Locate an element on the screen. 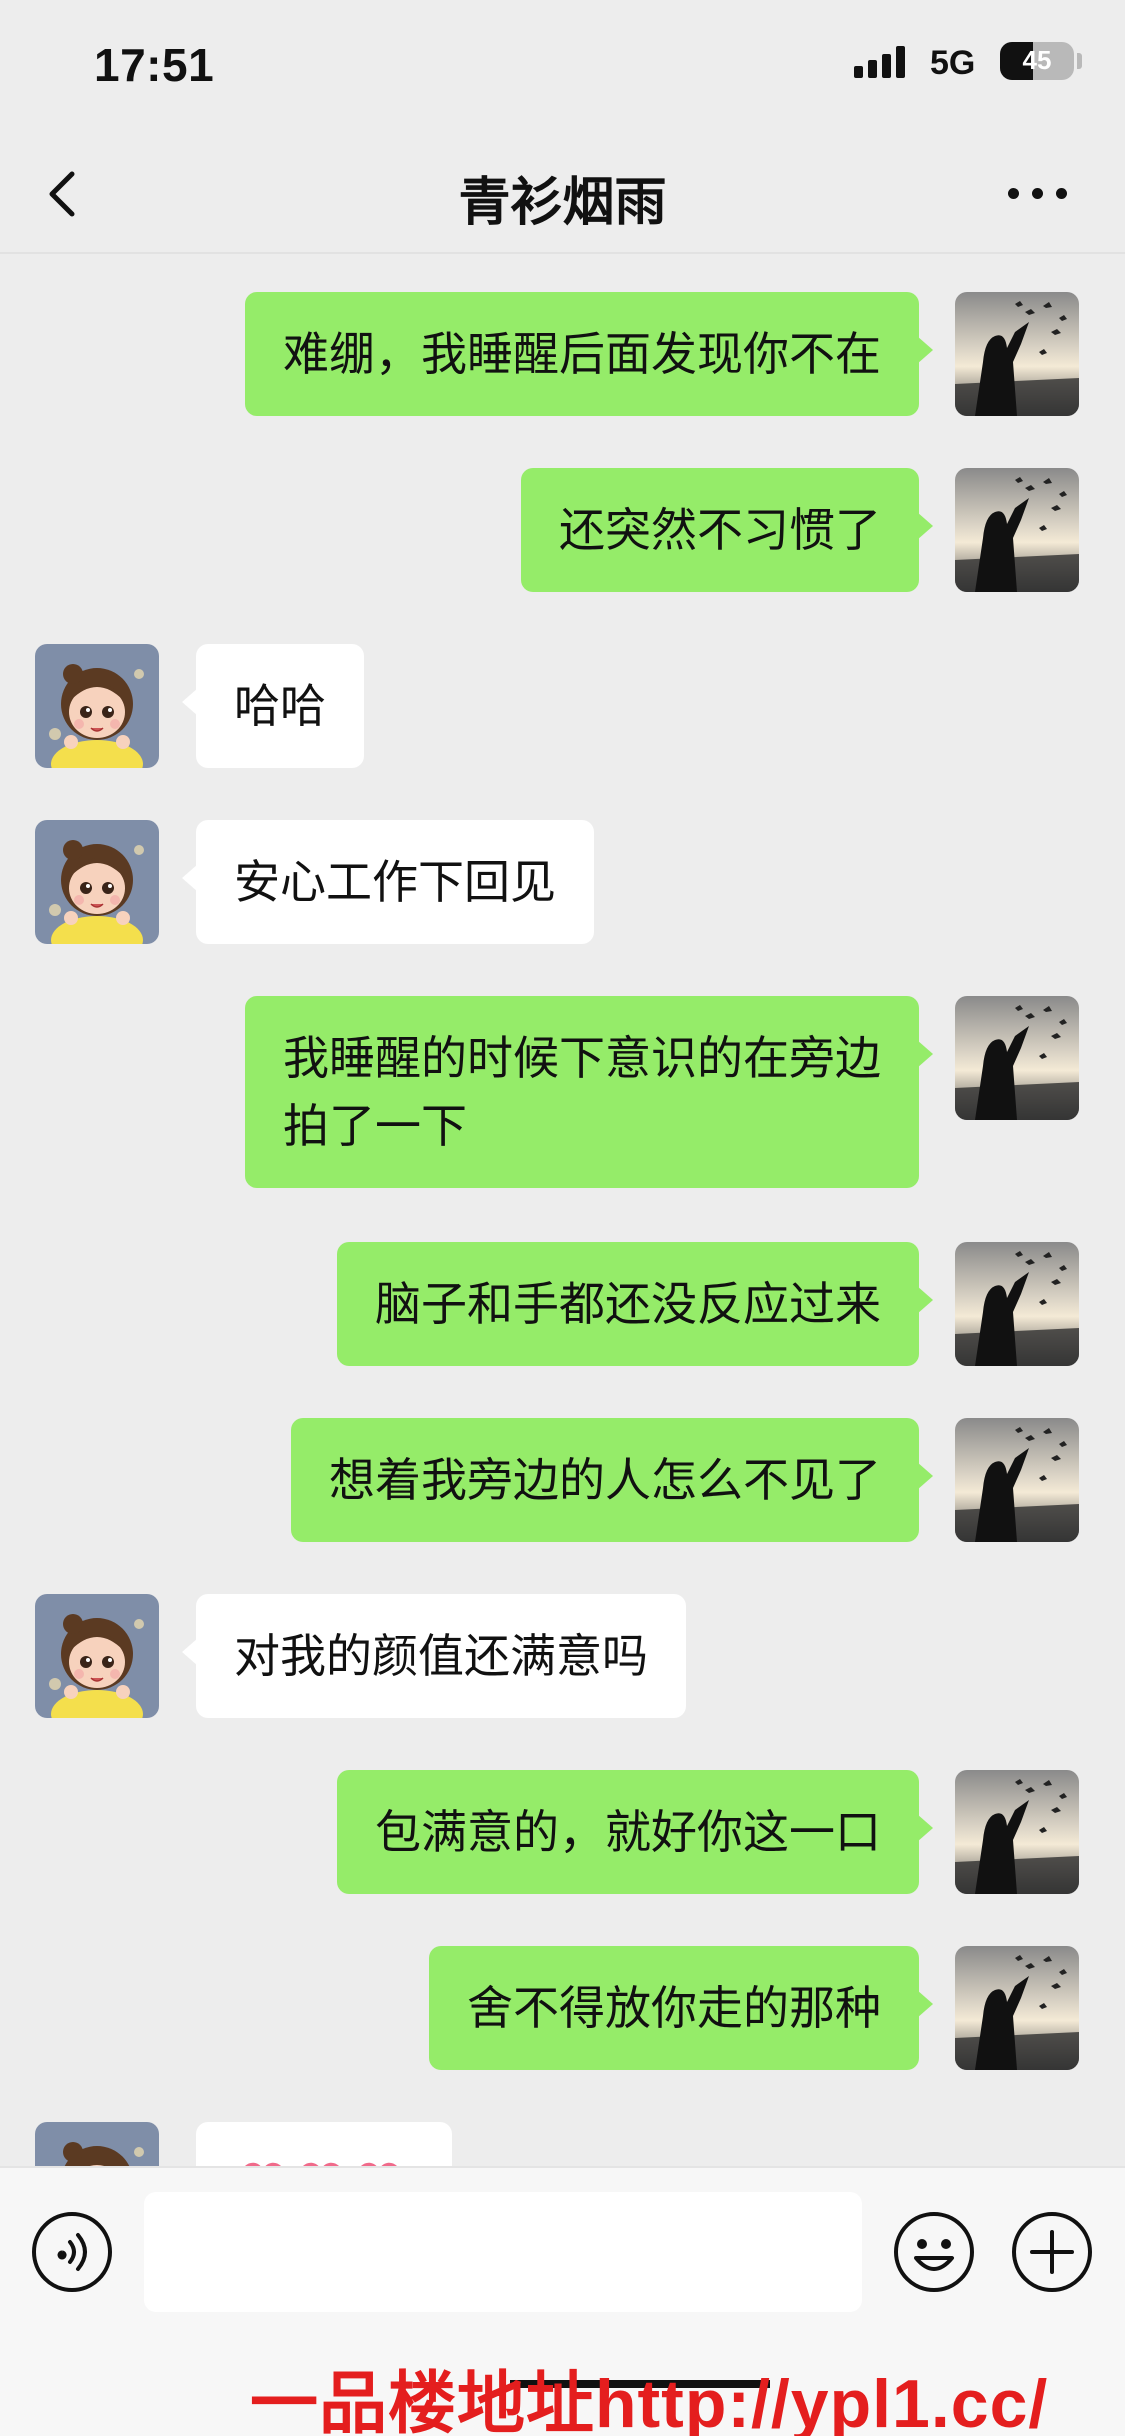 This screenshot has height=2436, width=1125. message-bubble: 还突然不习惯了 is located at coordinates (727, 530).